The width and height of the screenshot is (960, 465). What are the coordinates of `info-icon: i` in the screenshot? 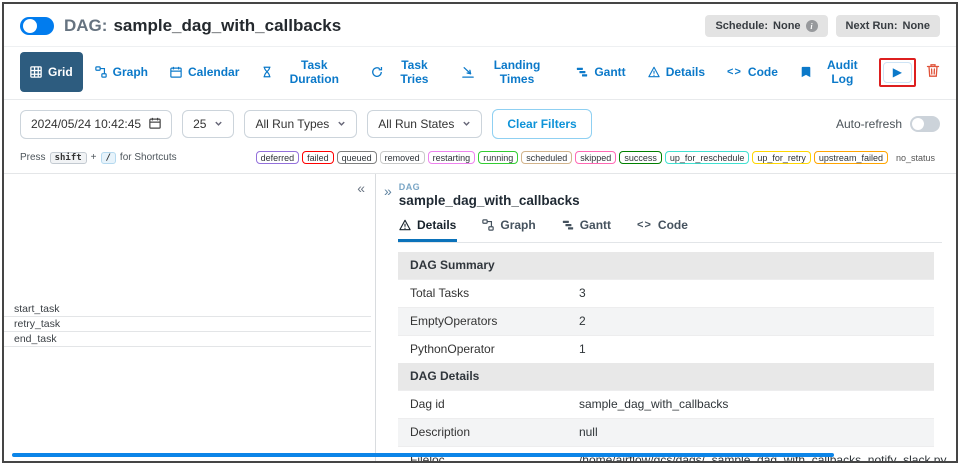 It's located at (811, 26).